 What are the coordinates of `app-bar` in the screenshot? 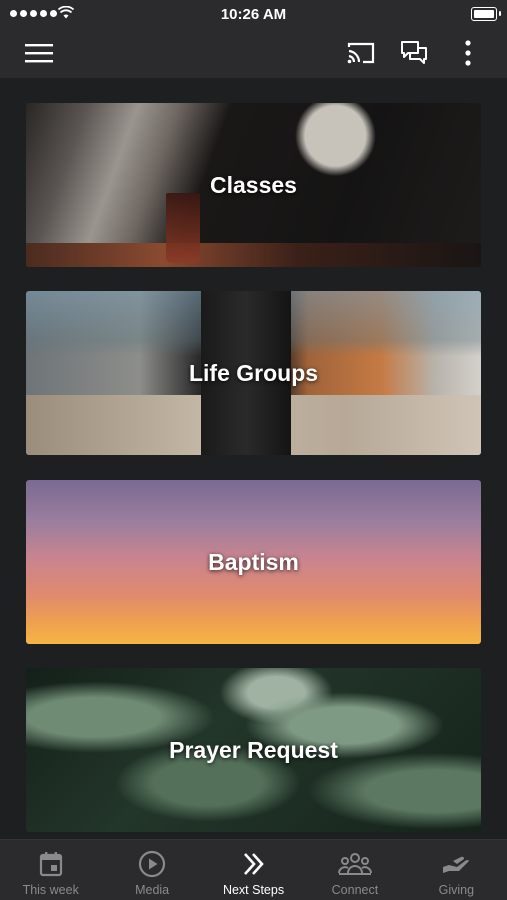 It's located at (253, 53).